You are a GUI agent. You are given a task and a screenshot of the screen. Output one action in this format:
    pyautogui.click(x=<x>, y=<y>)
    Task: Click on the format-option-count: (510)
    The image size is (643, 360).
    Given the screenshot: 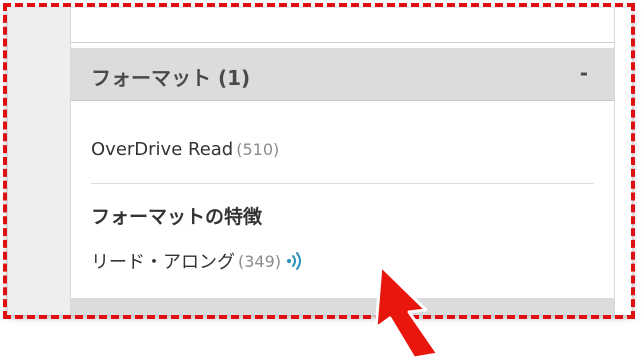 What is the action you would take?
    pyautogui.click(x=258, y=149)
    